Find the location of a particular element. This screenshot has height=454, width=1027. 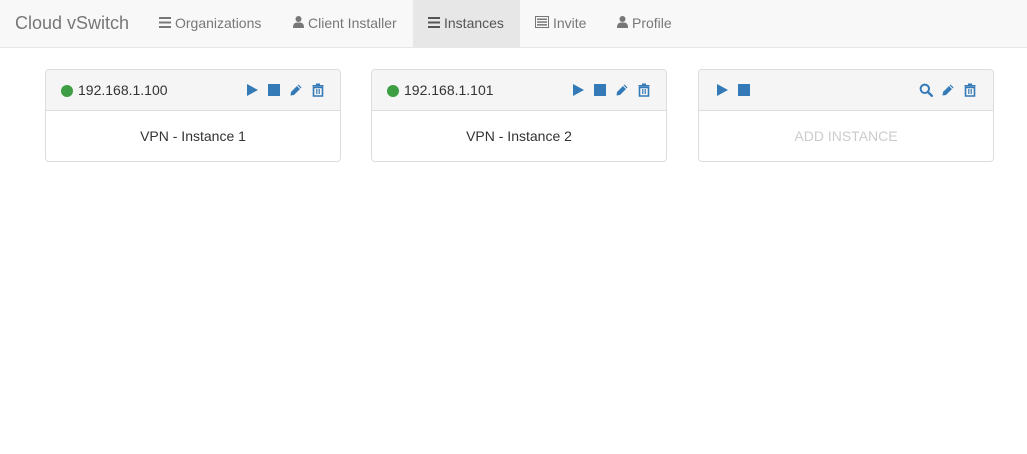

add-instance-placeholder: ADD INSTANCE is located at coordinates (846, 136).